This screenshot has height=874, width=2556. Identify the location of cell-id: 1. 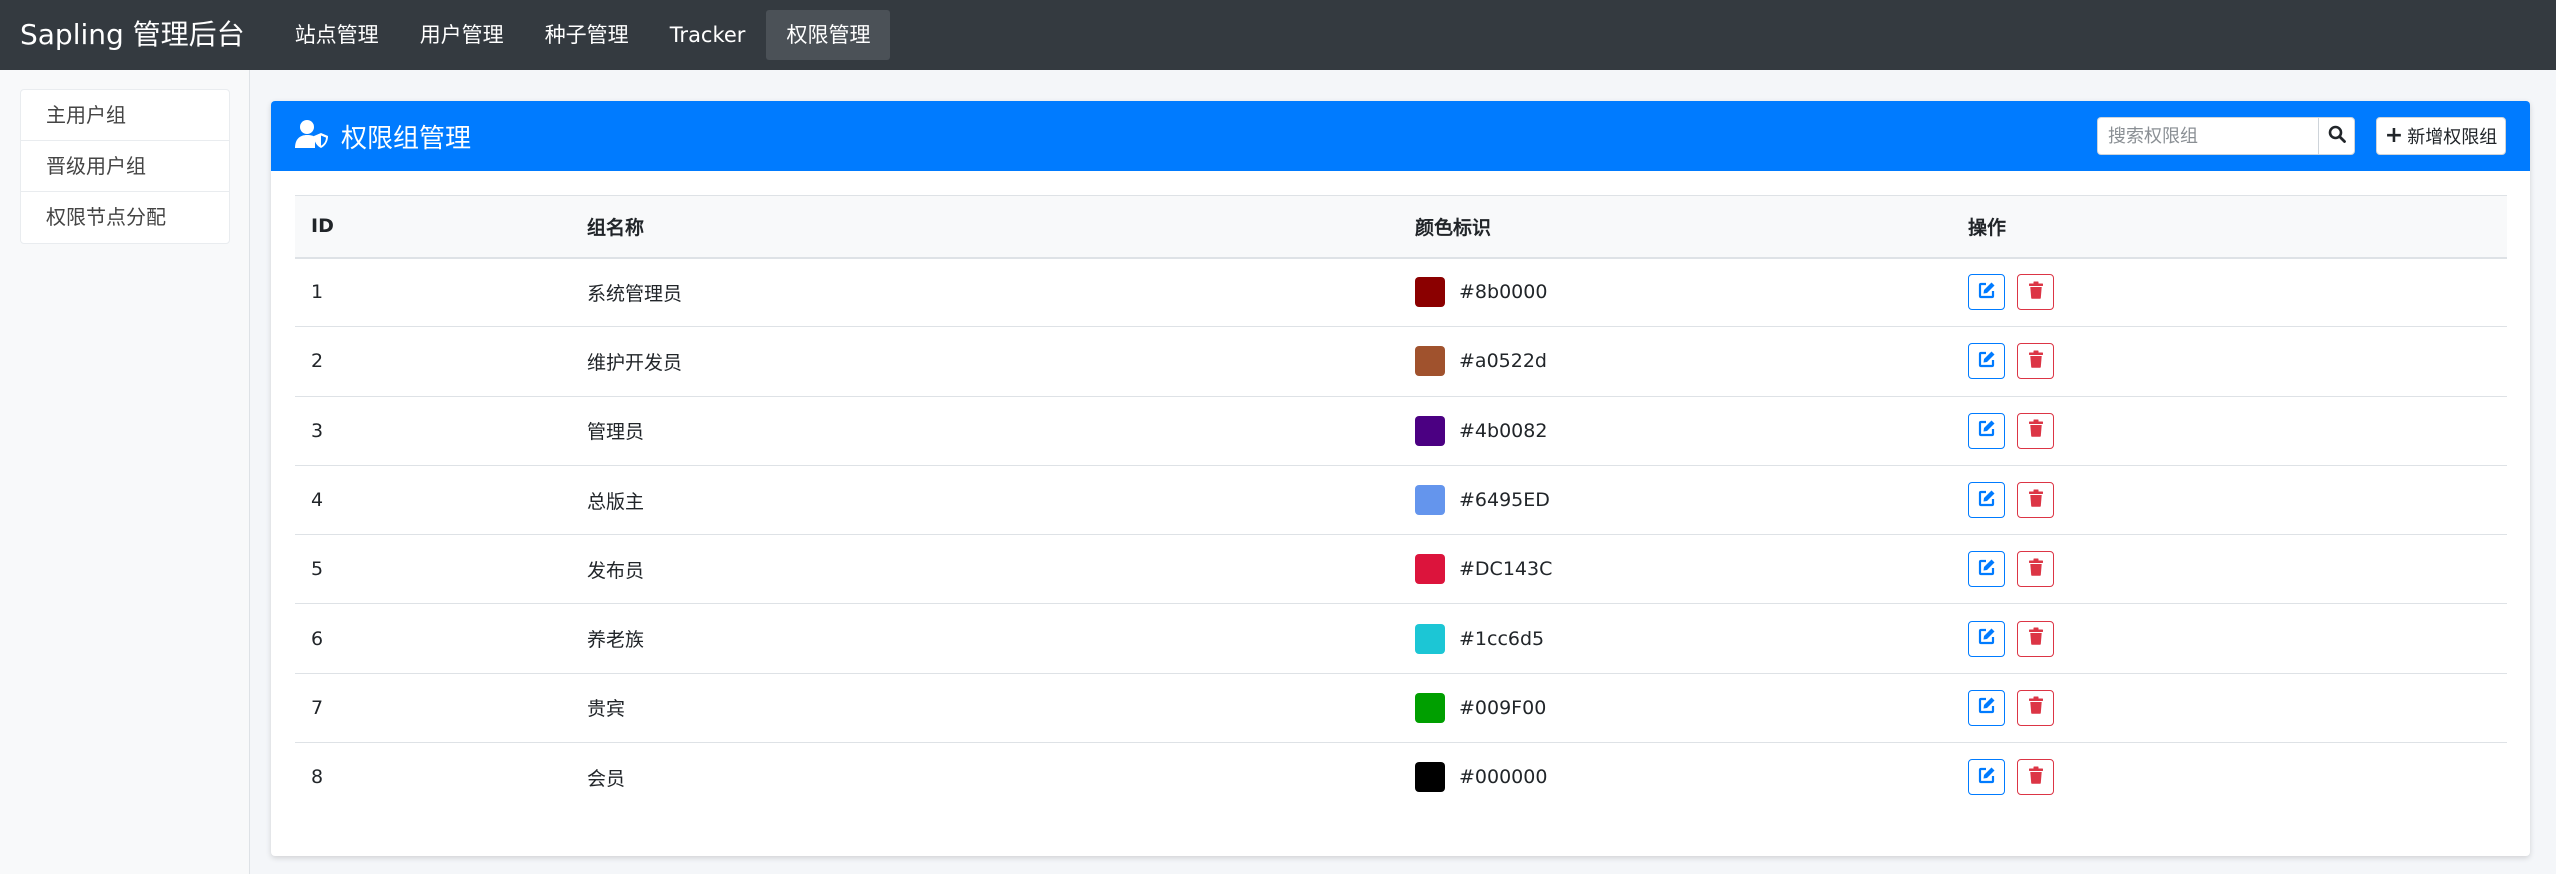
(433, 292).